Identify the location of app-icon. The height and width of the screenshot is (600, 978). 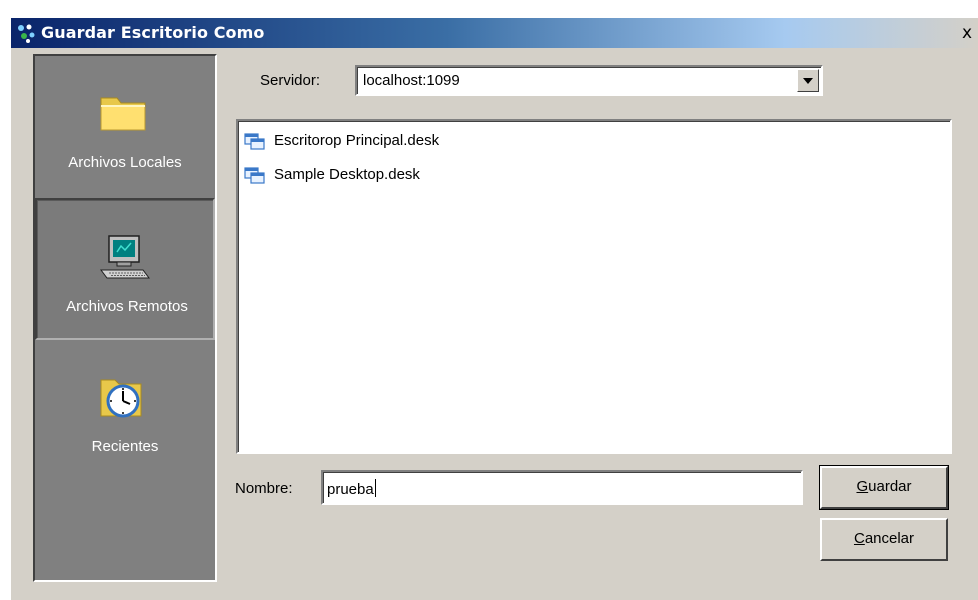
(26, 33).